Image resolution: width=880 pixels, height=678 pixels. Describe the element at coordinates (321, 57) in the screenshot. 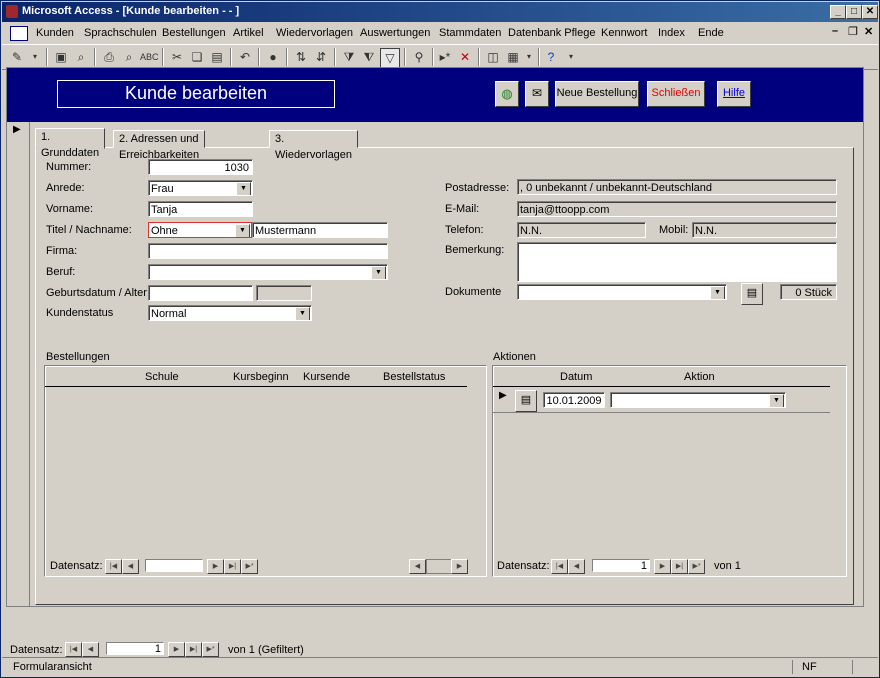

I see `sort-descending-icon: ⇵` at that location.